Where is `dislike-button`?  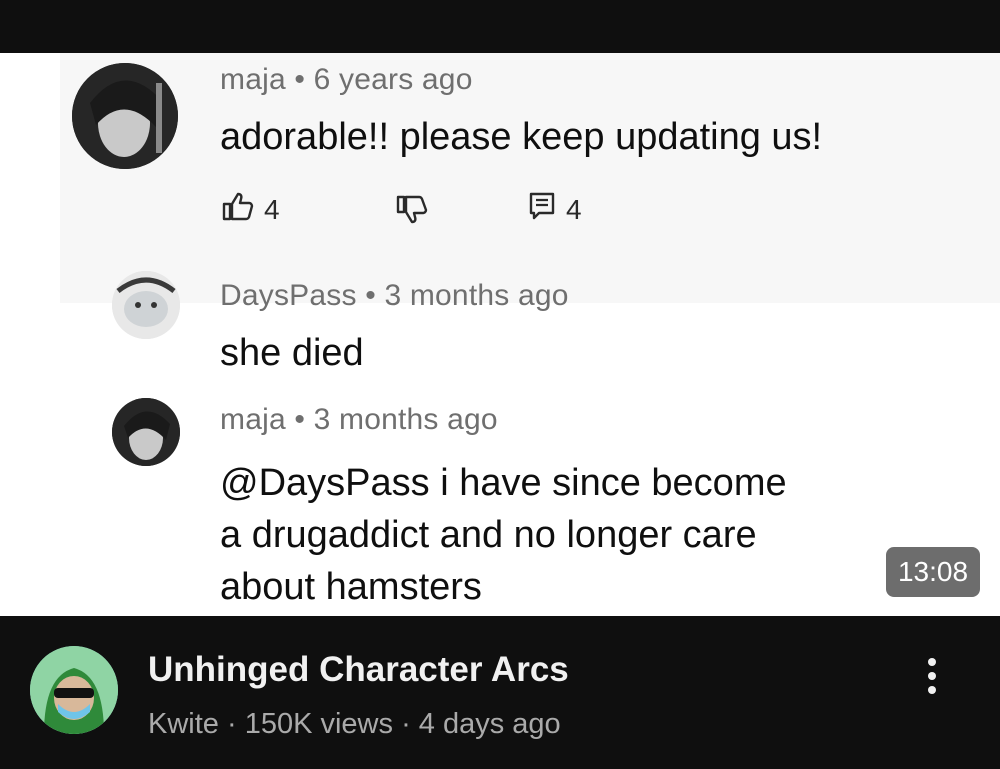 dislike-button is located at coordinates (412, 213).